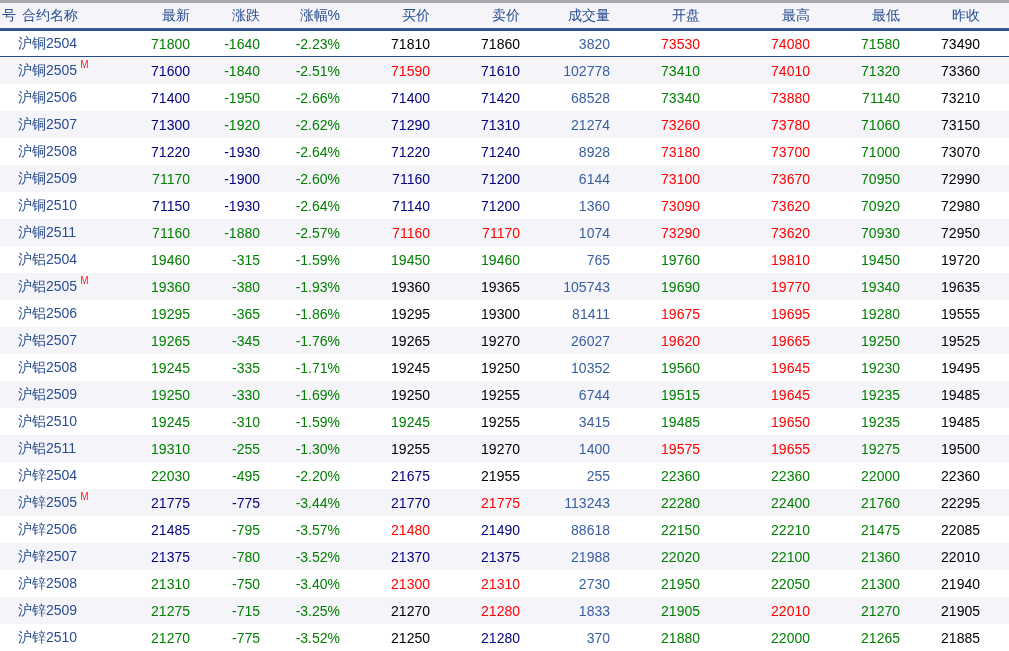 Image resolution: width=1009 pixels, height=651 pixels. What do you see at coordinates (500, 124) in the screenshot?
I see `table-cell: 71310` at bounding box center [500, 124].